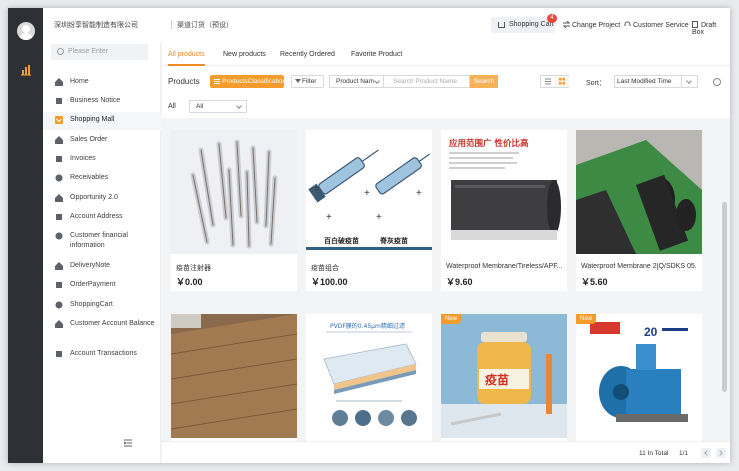 The width and height of the screenshot is (739, 471). Describe the element at coordinates (706, 453) in the screenshot. I see `prev-page-button` at that location.